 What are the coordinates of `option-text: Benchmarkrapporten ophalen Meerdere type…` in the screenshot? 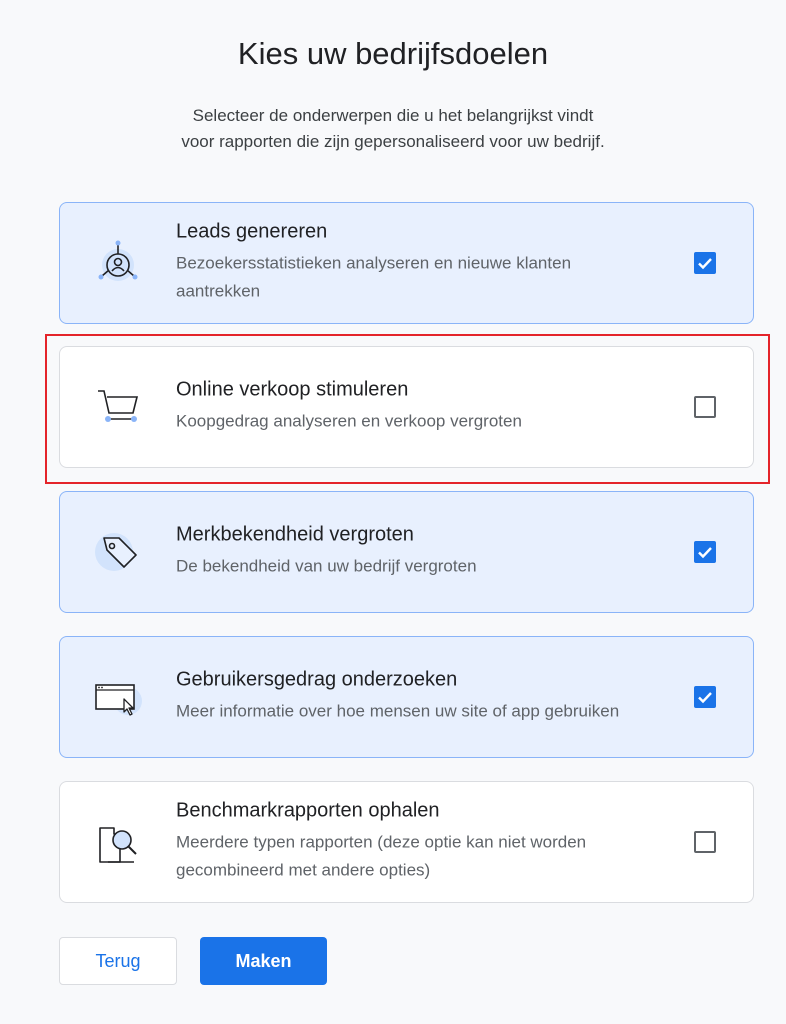 It's located at (409, 842).